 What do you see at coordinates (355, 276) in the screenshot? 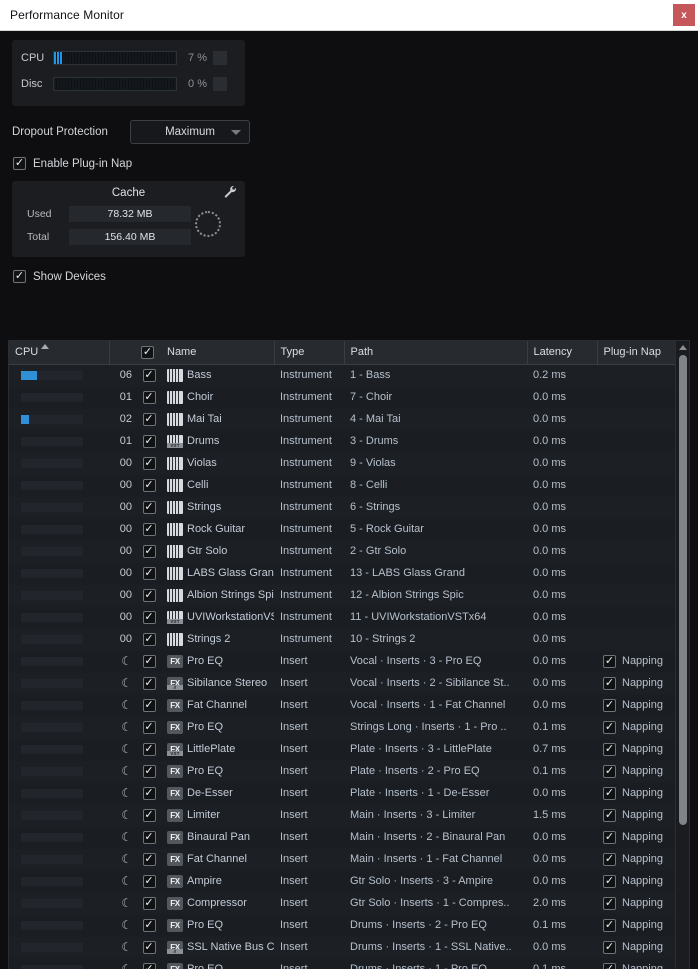
I see `show-devices-row: ✓ Show Devices` at bounding box center [355, 276].